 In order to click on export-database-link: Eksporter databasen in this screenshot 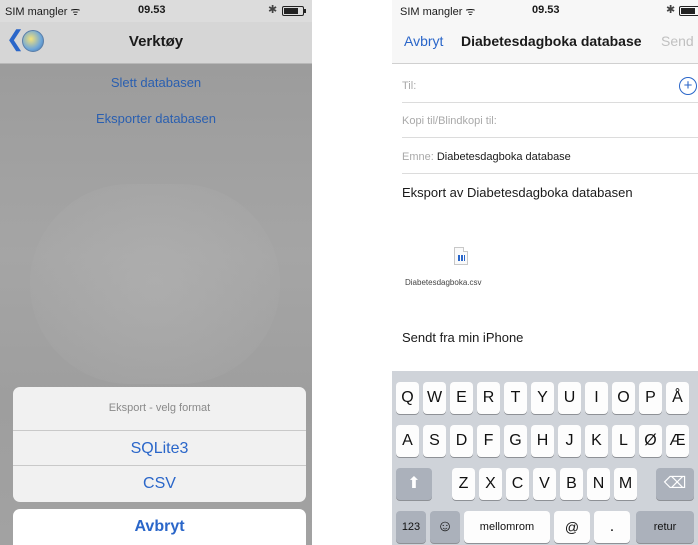, I will do `click(156, 118)`.